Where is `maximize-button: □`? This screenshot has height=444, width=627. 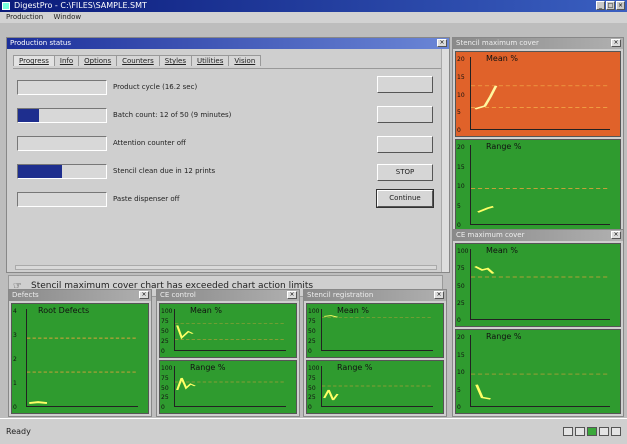 maximize-button: □ is located at coordinates (610, 5).